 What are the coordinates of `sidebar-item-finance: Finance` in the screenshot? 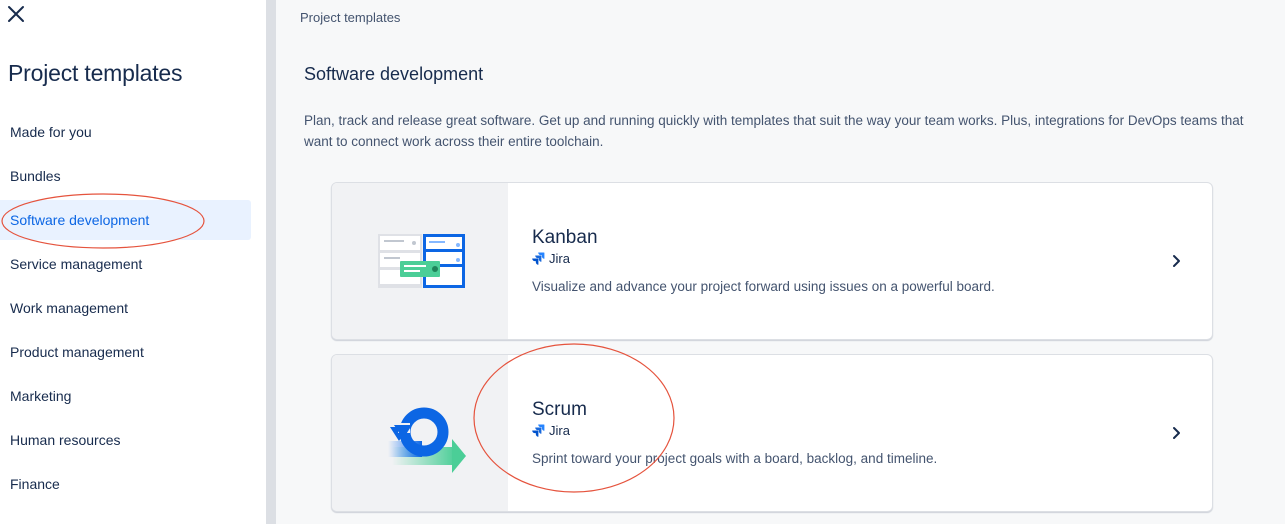 It's located at (125, 484).